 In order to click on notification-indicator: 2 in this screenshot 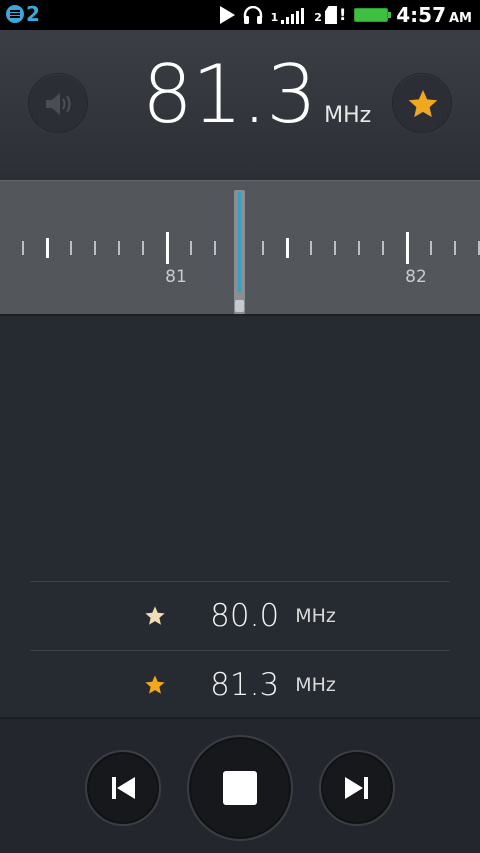, I will do `click(23, 14)`.